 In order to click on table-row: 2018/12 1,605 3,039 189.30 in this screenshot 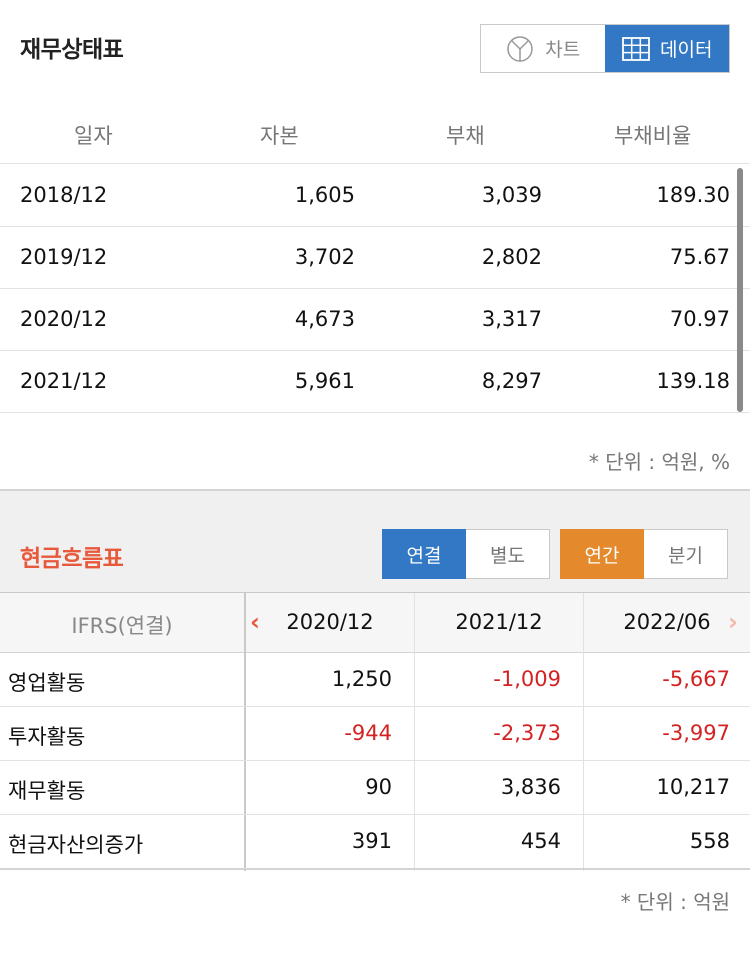, I will do `click(375, 196)`.